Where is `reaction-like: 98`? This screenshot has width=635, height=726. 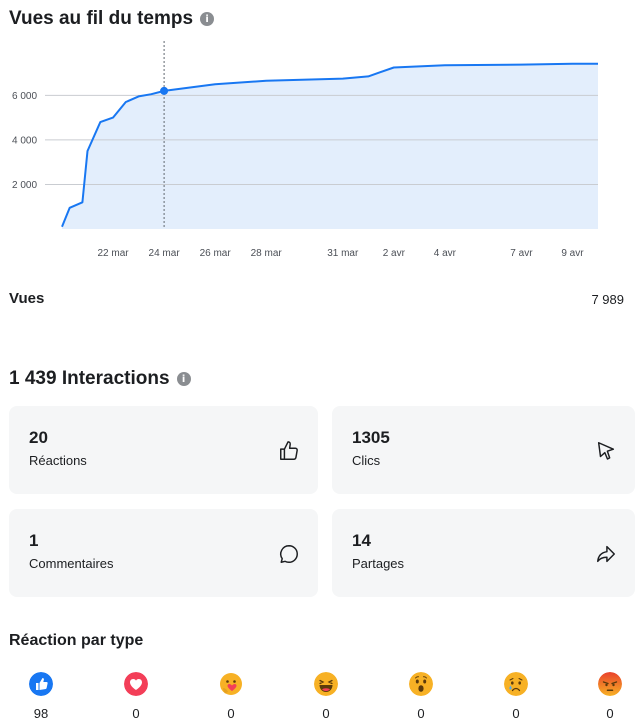 reaction-like: 98 is located at coordinates (41, 696).